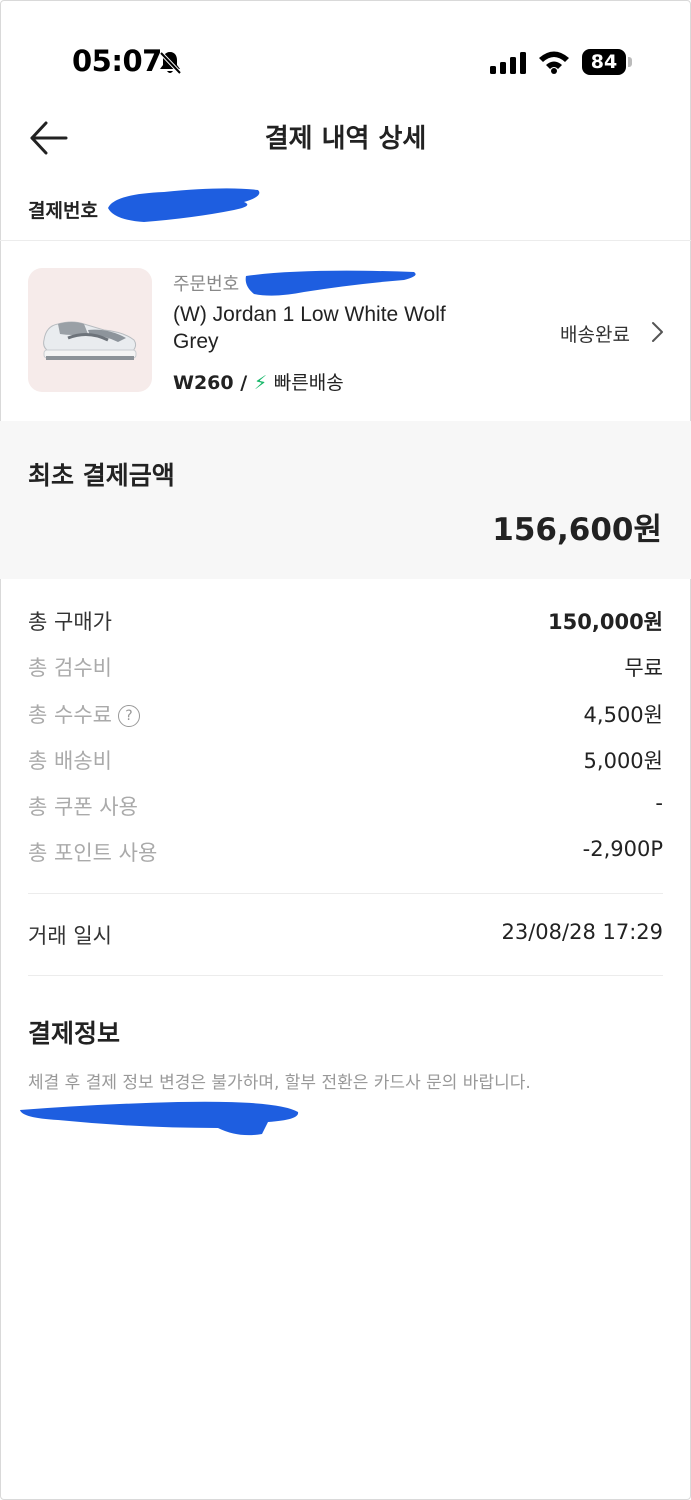  I want to click on shipping-status: 배송완료, so click(595, 333).